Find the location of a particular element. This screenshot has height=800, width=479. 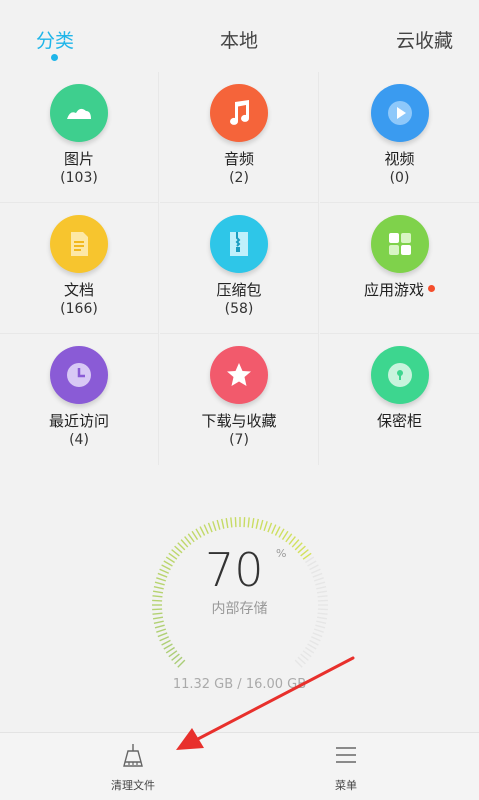

category-count: (4) is located at coordinates (79, 440).